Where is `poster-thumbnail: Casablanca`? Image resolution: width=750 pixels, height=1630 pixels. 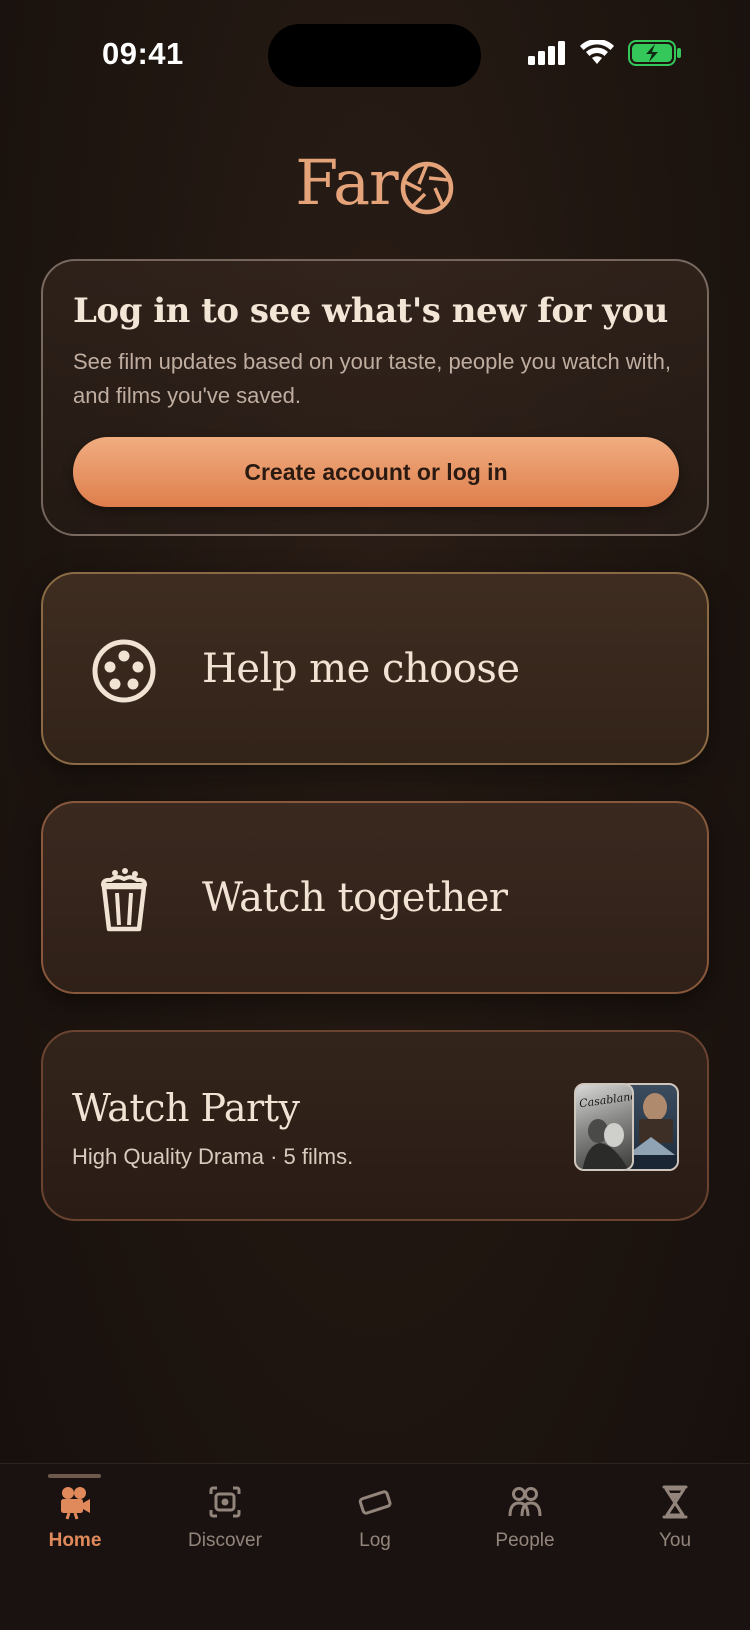
poster-thumbnail: Casablanca is located at coordinates (604, 1127).